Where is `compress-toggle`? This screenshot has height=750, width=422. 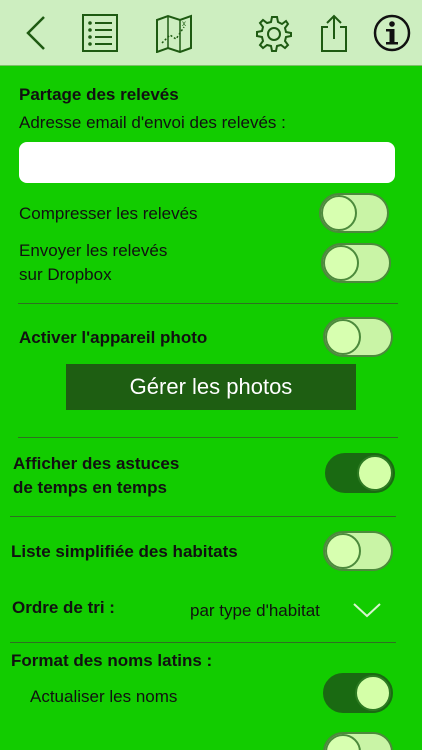 compress-toggle is located at coordinates (354, 213).